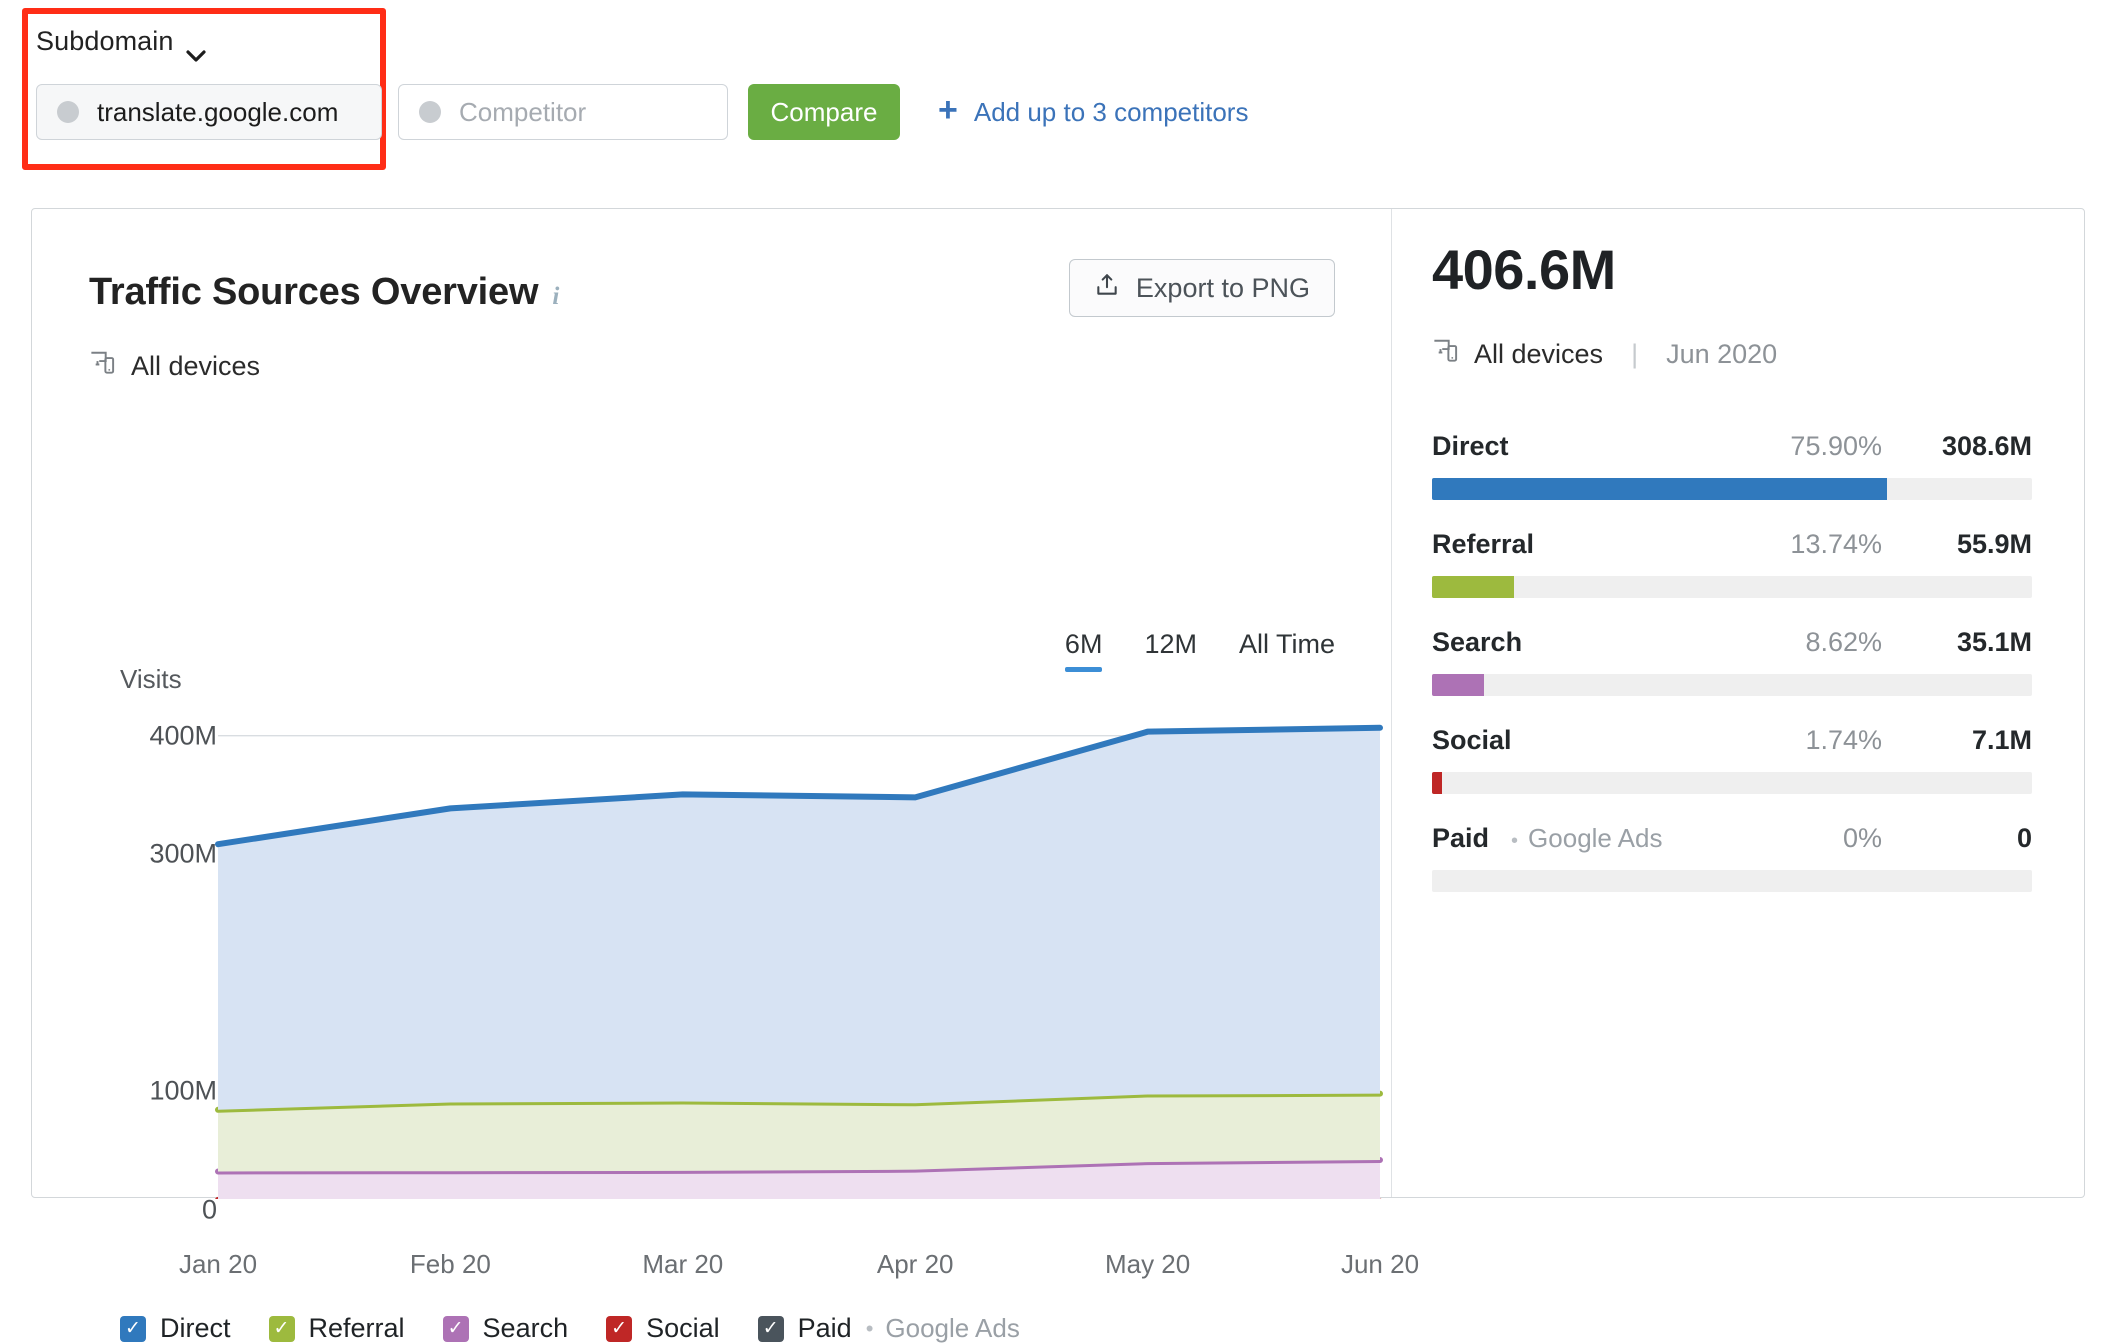  Describe the element at coordinates (683, 1264) in the screenshot. I see `x-axis-tick: Mar 20` at that location.